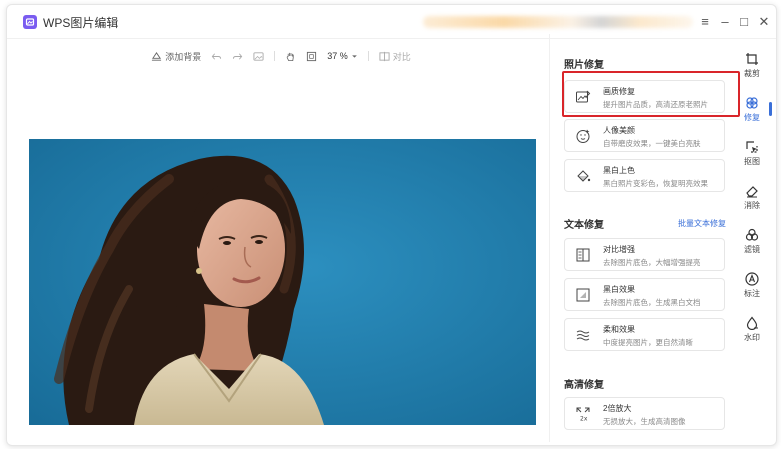  I want to click on image-button, so click(258, 56).